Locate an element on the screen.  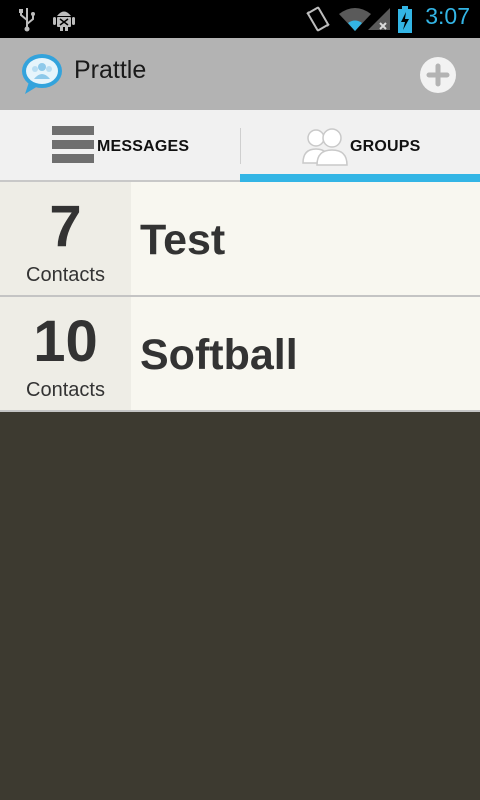
list-item: 10 Contacts Softball is located at coordinates (240, 354).